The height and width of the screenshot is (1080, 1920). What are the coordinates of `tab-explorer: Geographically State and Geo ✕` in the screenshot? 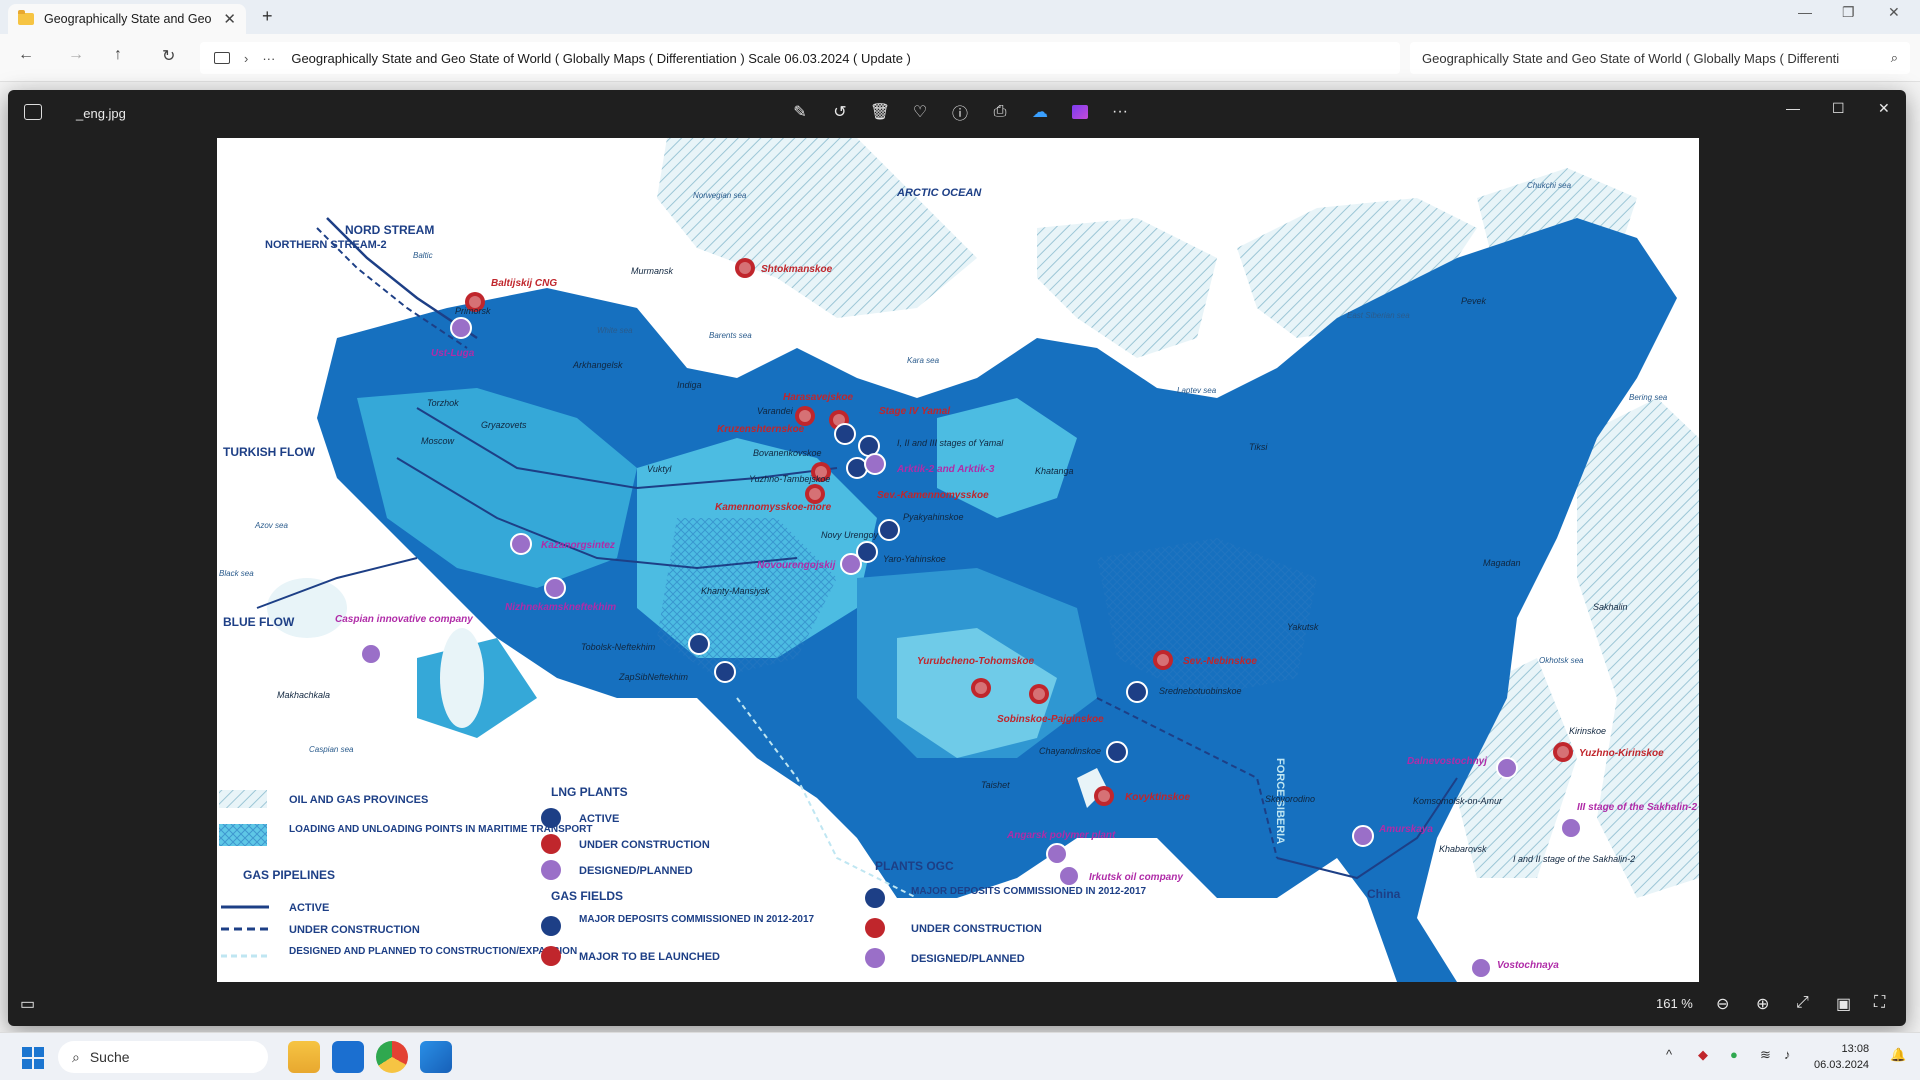 It's located at (127, 19).